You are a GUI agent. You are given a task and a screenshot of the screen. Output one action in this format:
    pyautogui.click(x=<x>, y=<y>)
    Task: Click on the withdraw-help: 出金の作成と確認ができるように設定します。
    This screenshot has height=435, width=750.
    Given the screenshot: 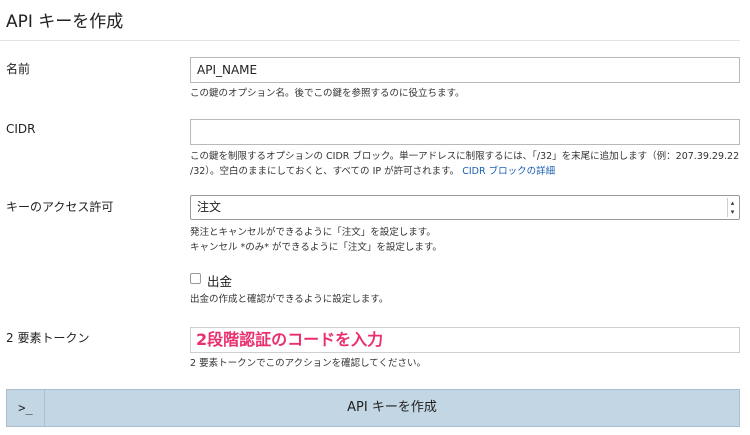 What is the action you would take?
    pyautogui.click(x=289, y=299)
    